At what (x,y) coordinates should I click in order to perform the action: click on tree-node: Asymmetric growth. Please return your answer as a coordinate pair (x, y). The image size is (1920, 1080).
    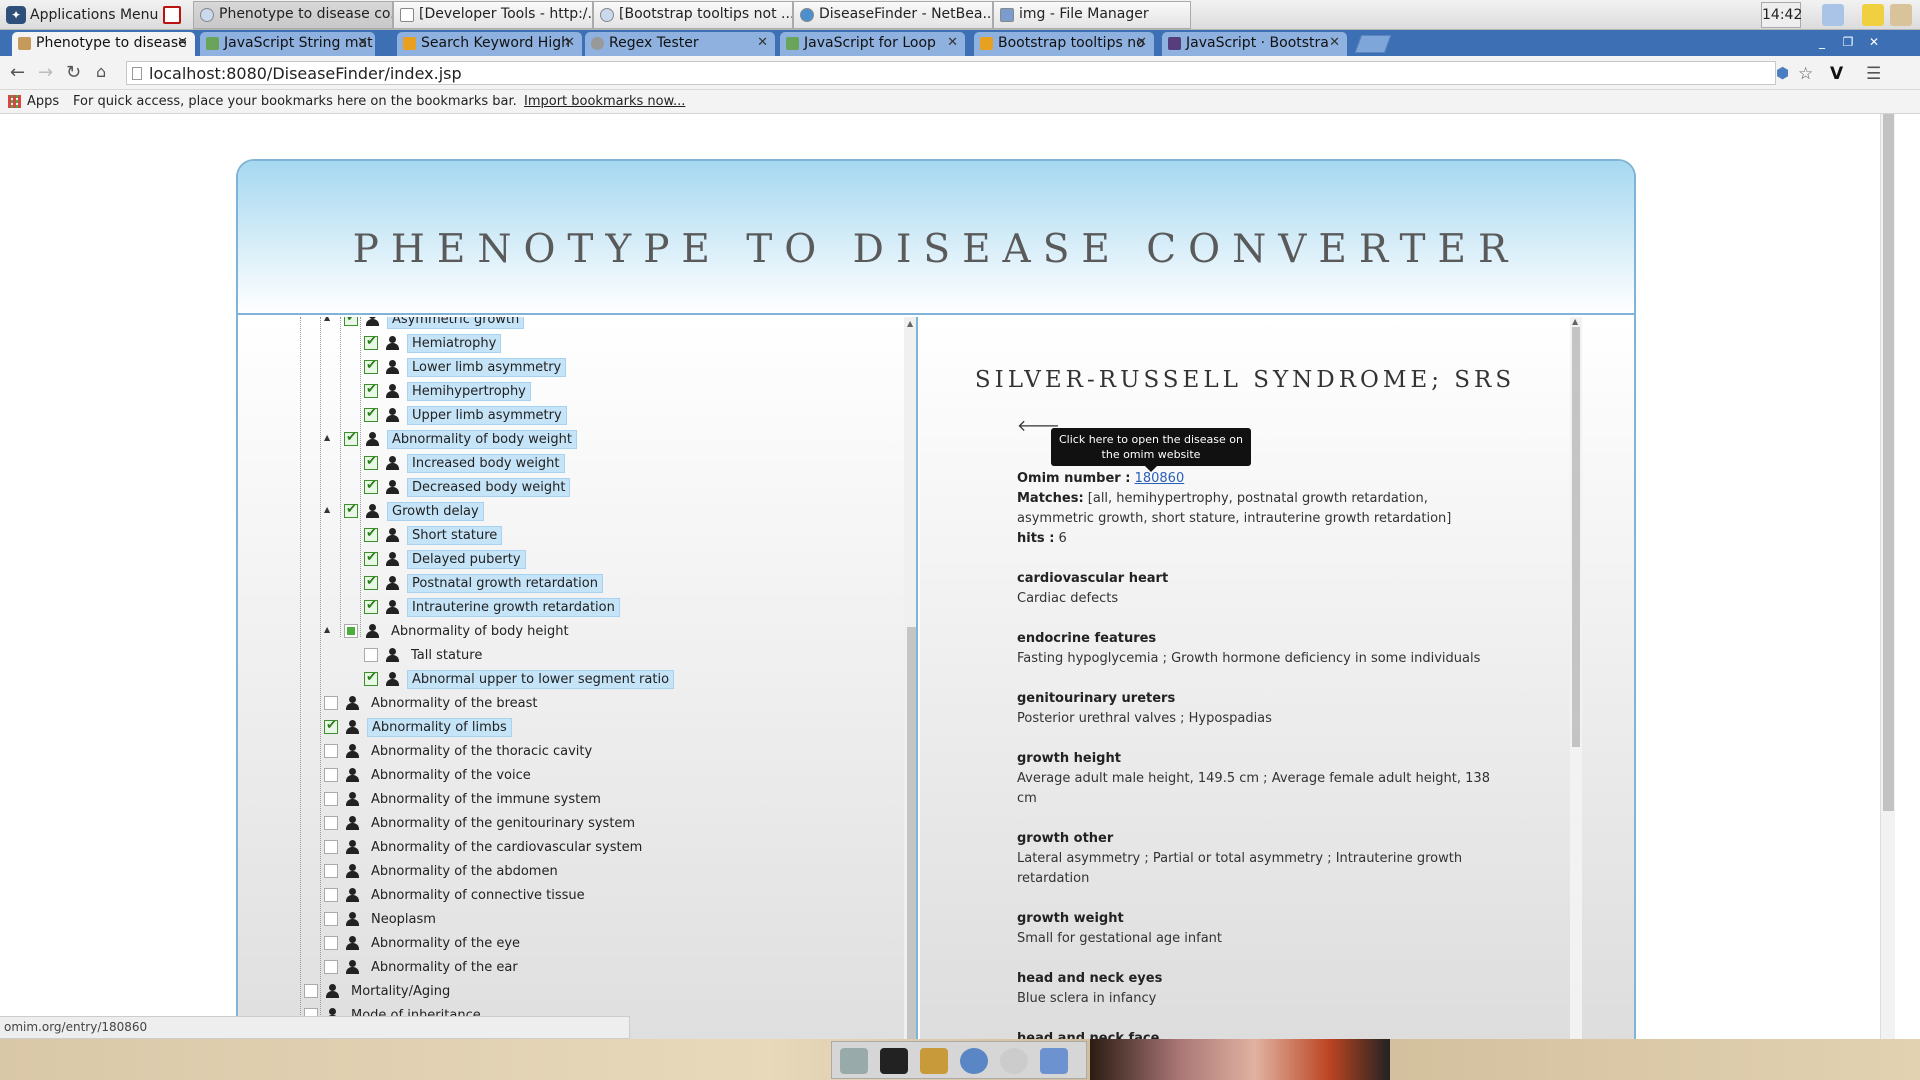
    Looking at the image, I should click on (434, 323).